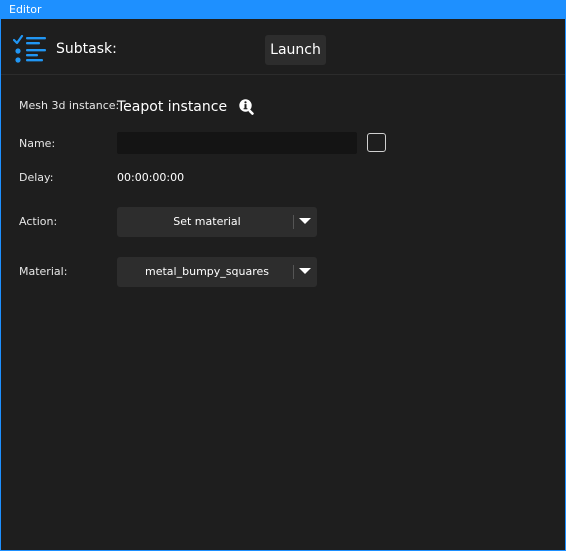 The image size is (566, 551). What do you see at coordinates (376, 142) in the screenshot?
I see `name-checkbox` at bounding box center [376, 142].